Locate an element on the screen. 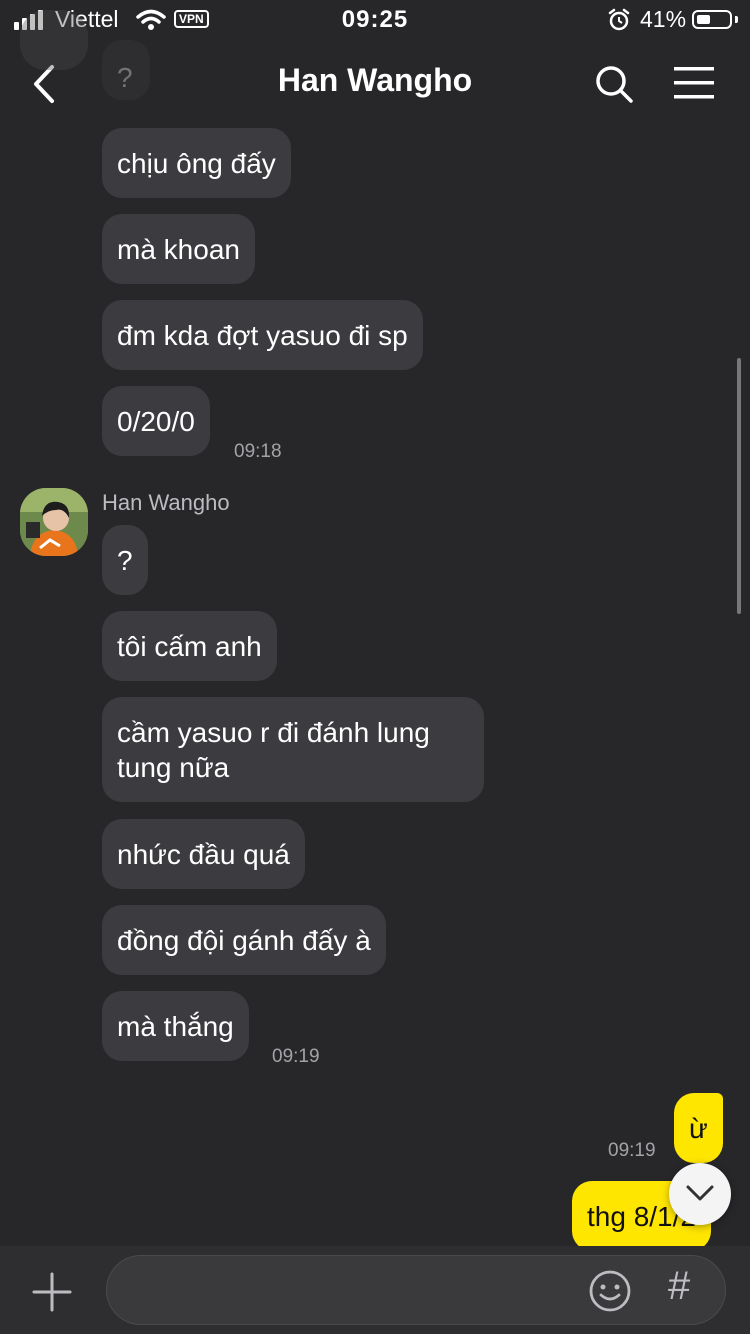 This screenshot has width=750, height=1334. message-text: cầm yasuo r đi đánh lung tung nữa is located at coordinates (273, 750).